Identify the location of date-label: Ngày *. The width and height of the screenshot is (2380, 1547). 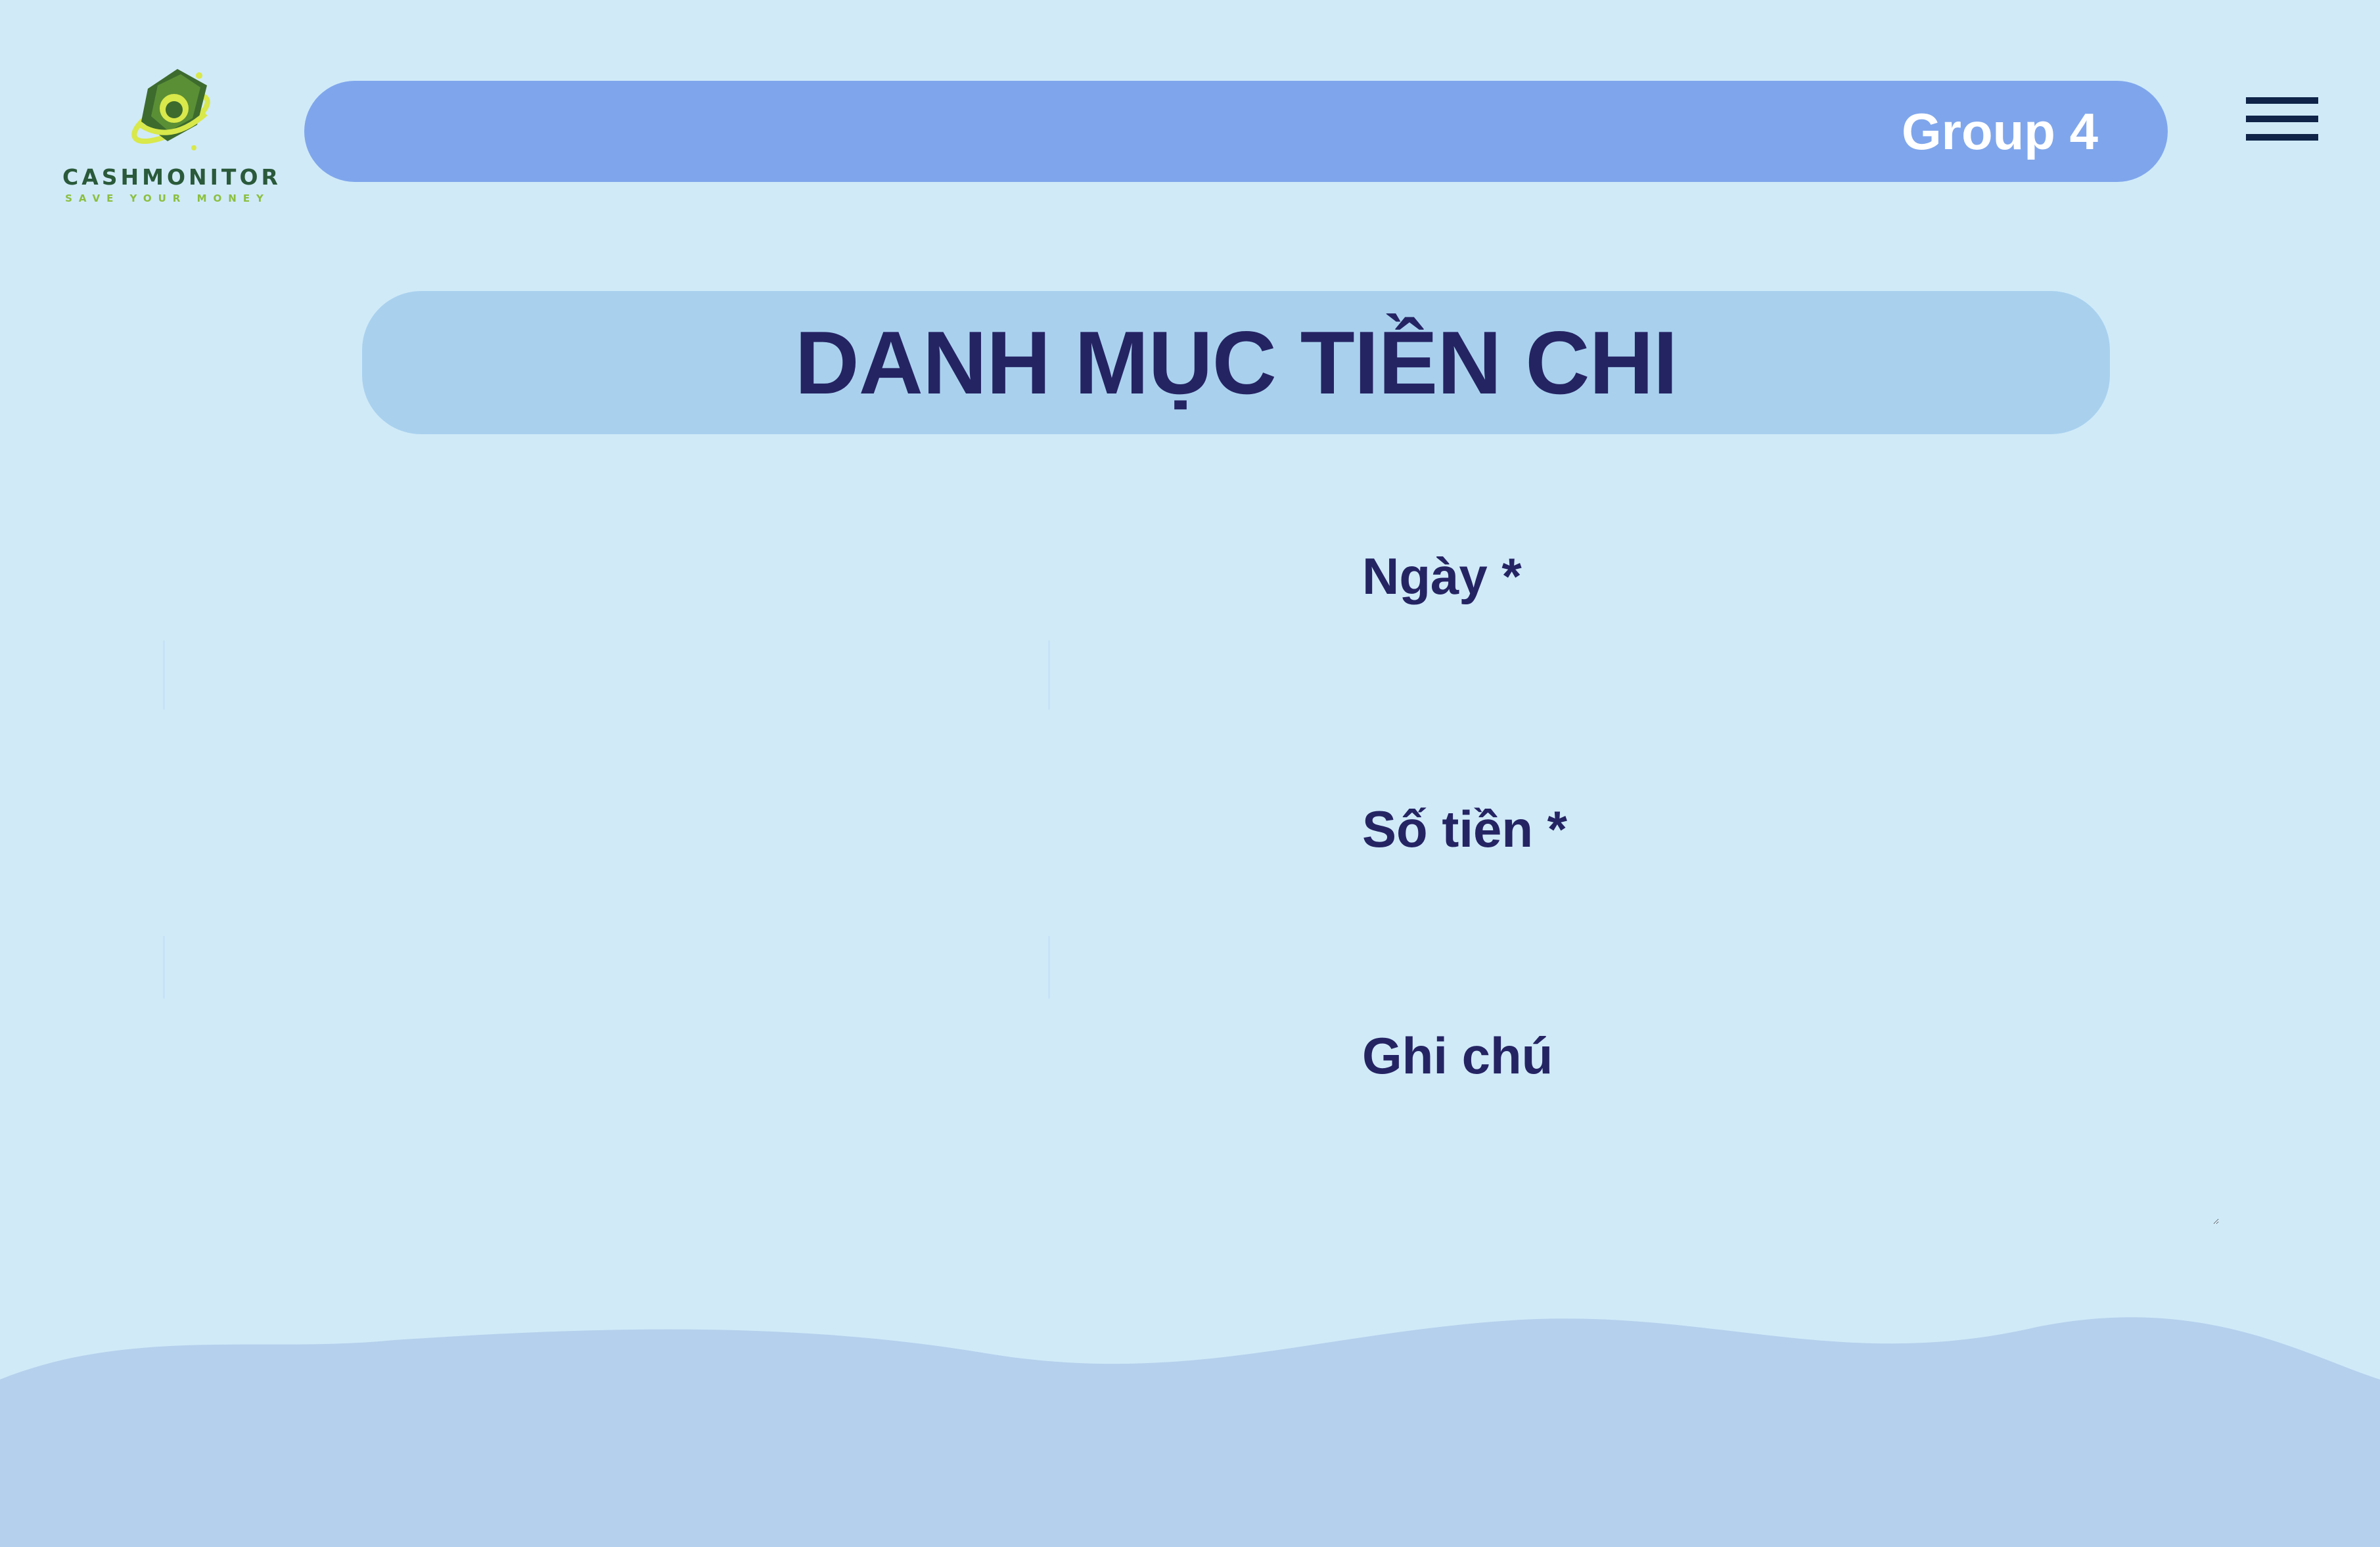
(1442, 576).